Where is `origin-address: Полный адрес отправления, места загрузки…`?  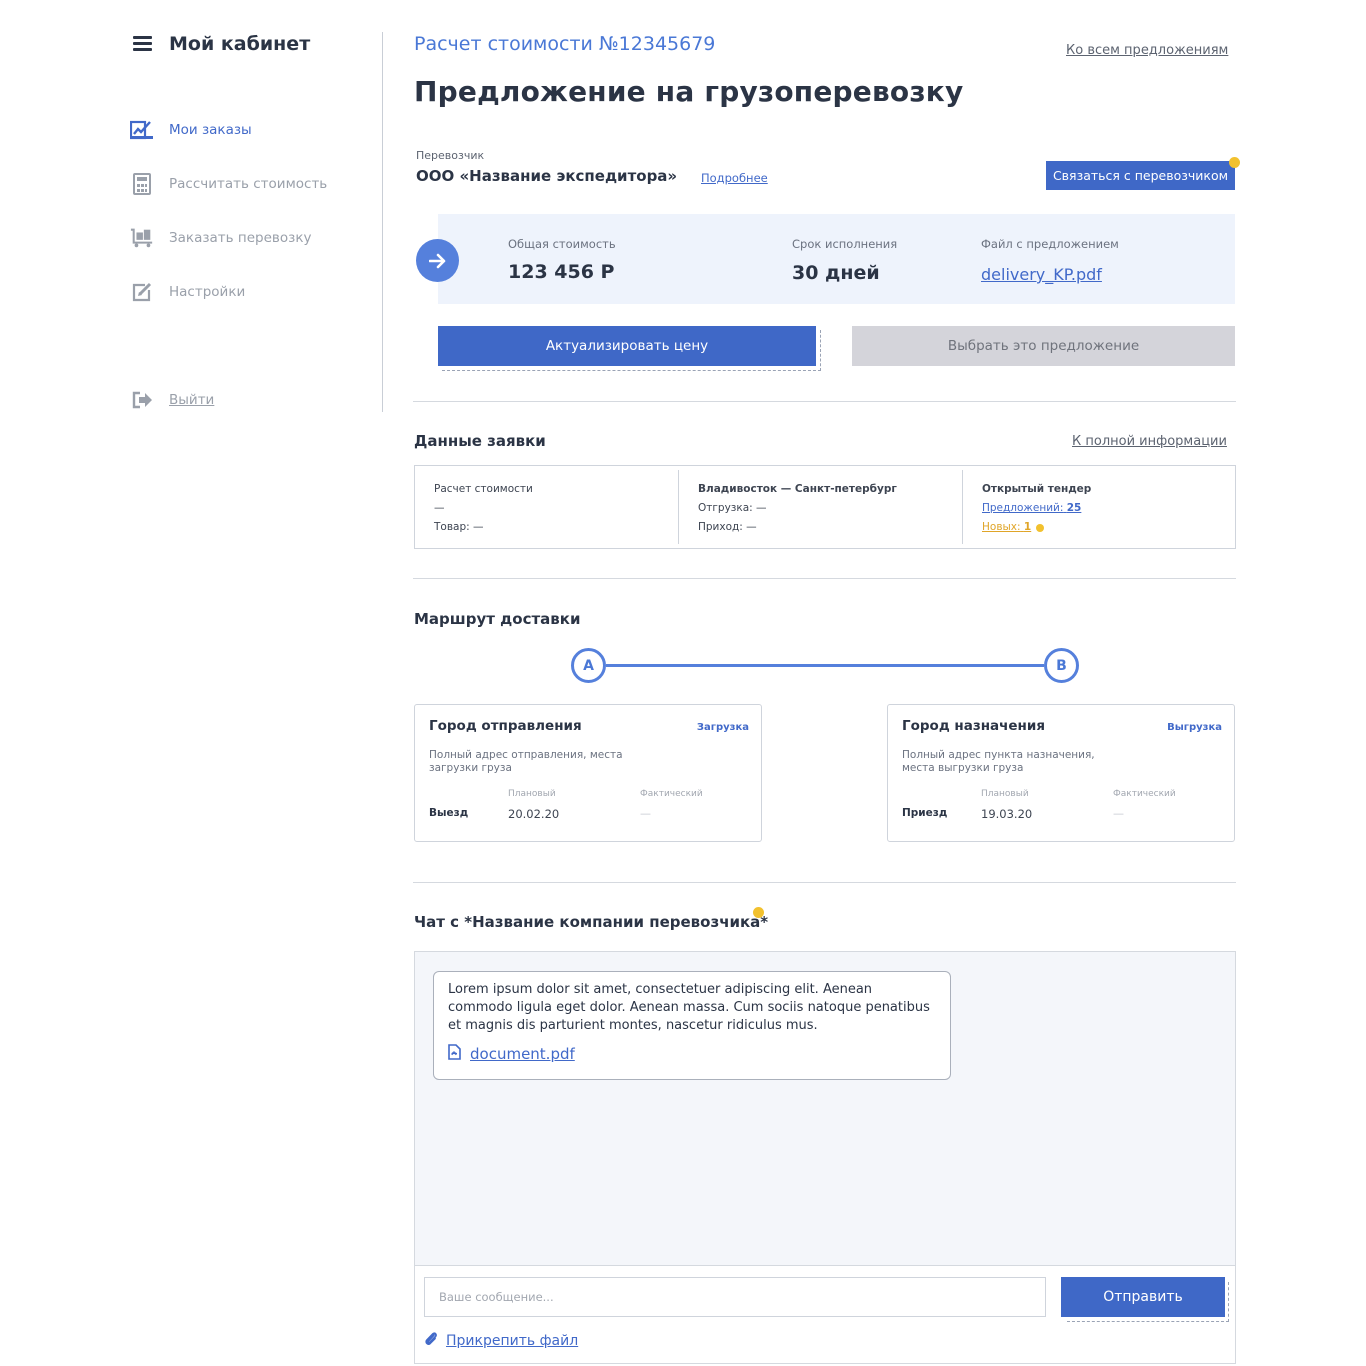
origin-address: Полный адрес отправления, места загрузки… is located at coordinates (526, 761).